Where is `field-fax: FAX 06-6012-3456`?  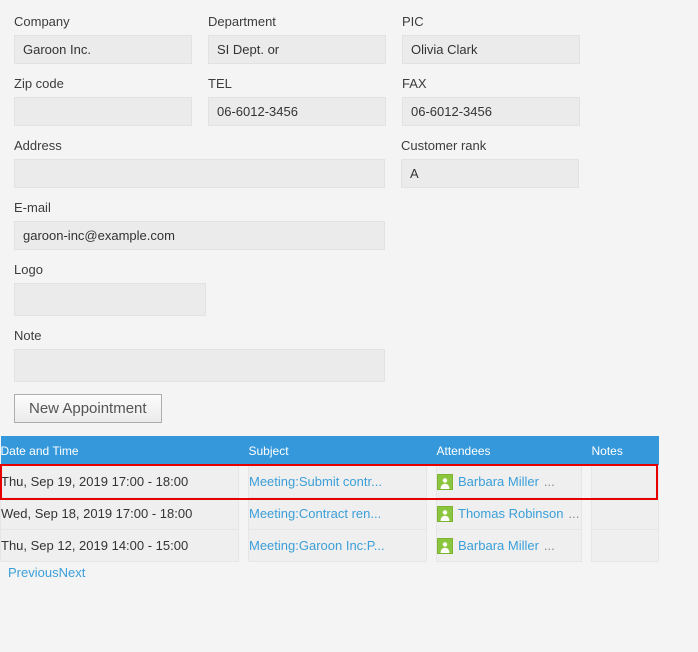 field-fax: FAX 06-6012-3456 is located at coordinates (491, 101).